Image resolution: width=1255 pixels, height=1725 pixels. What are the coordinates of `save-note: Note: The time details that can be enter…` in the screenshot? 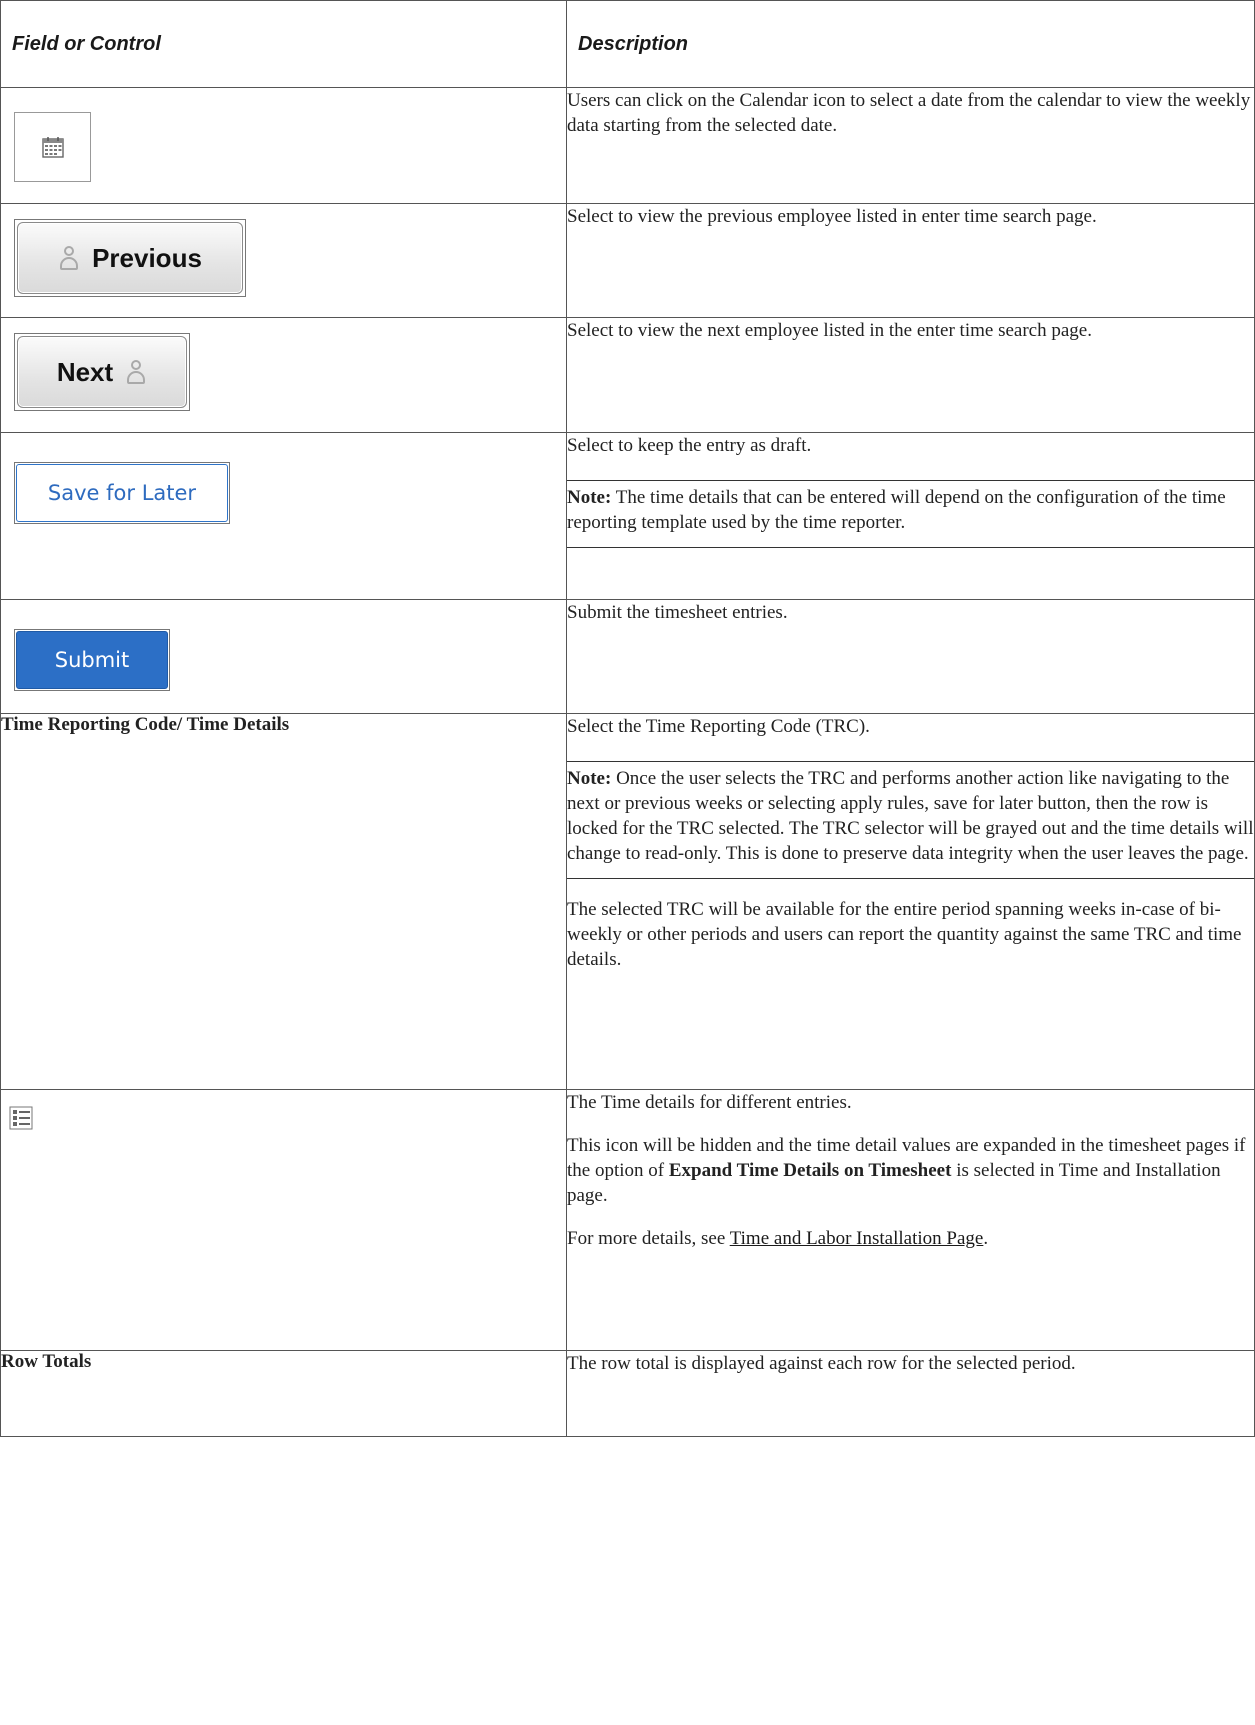 It's located at (910, 514).